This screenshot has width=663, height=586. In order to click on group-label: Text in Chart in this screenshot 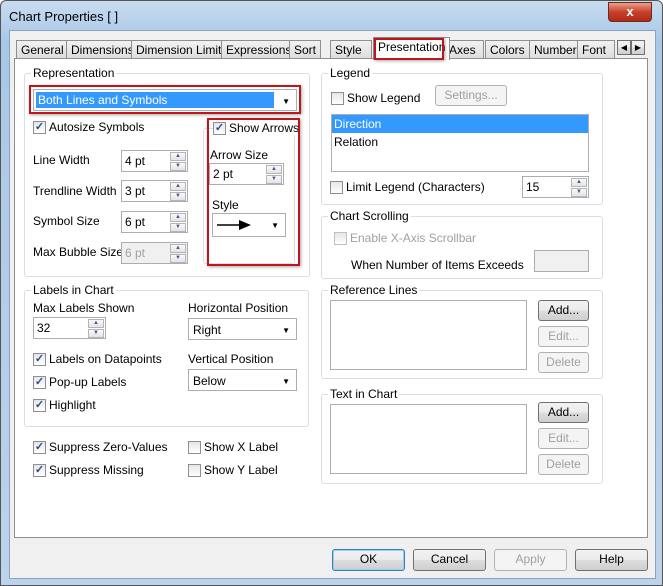, I will do `click(364, 394)`.